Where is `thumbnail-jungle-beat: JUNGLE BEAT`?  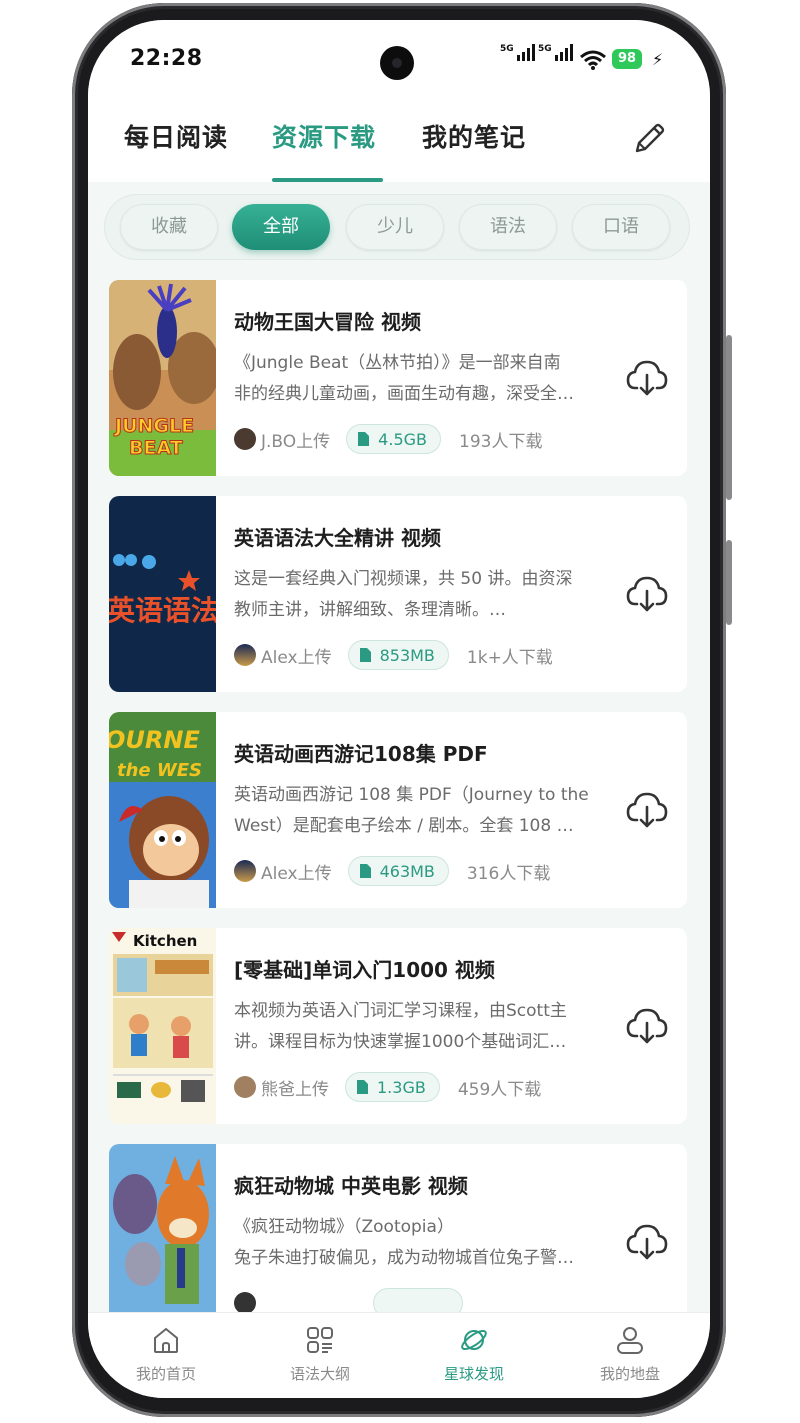 thumbnail-jungle-beat: JUNGLE BEAT is located at coordinates (162, 378).